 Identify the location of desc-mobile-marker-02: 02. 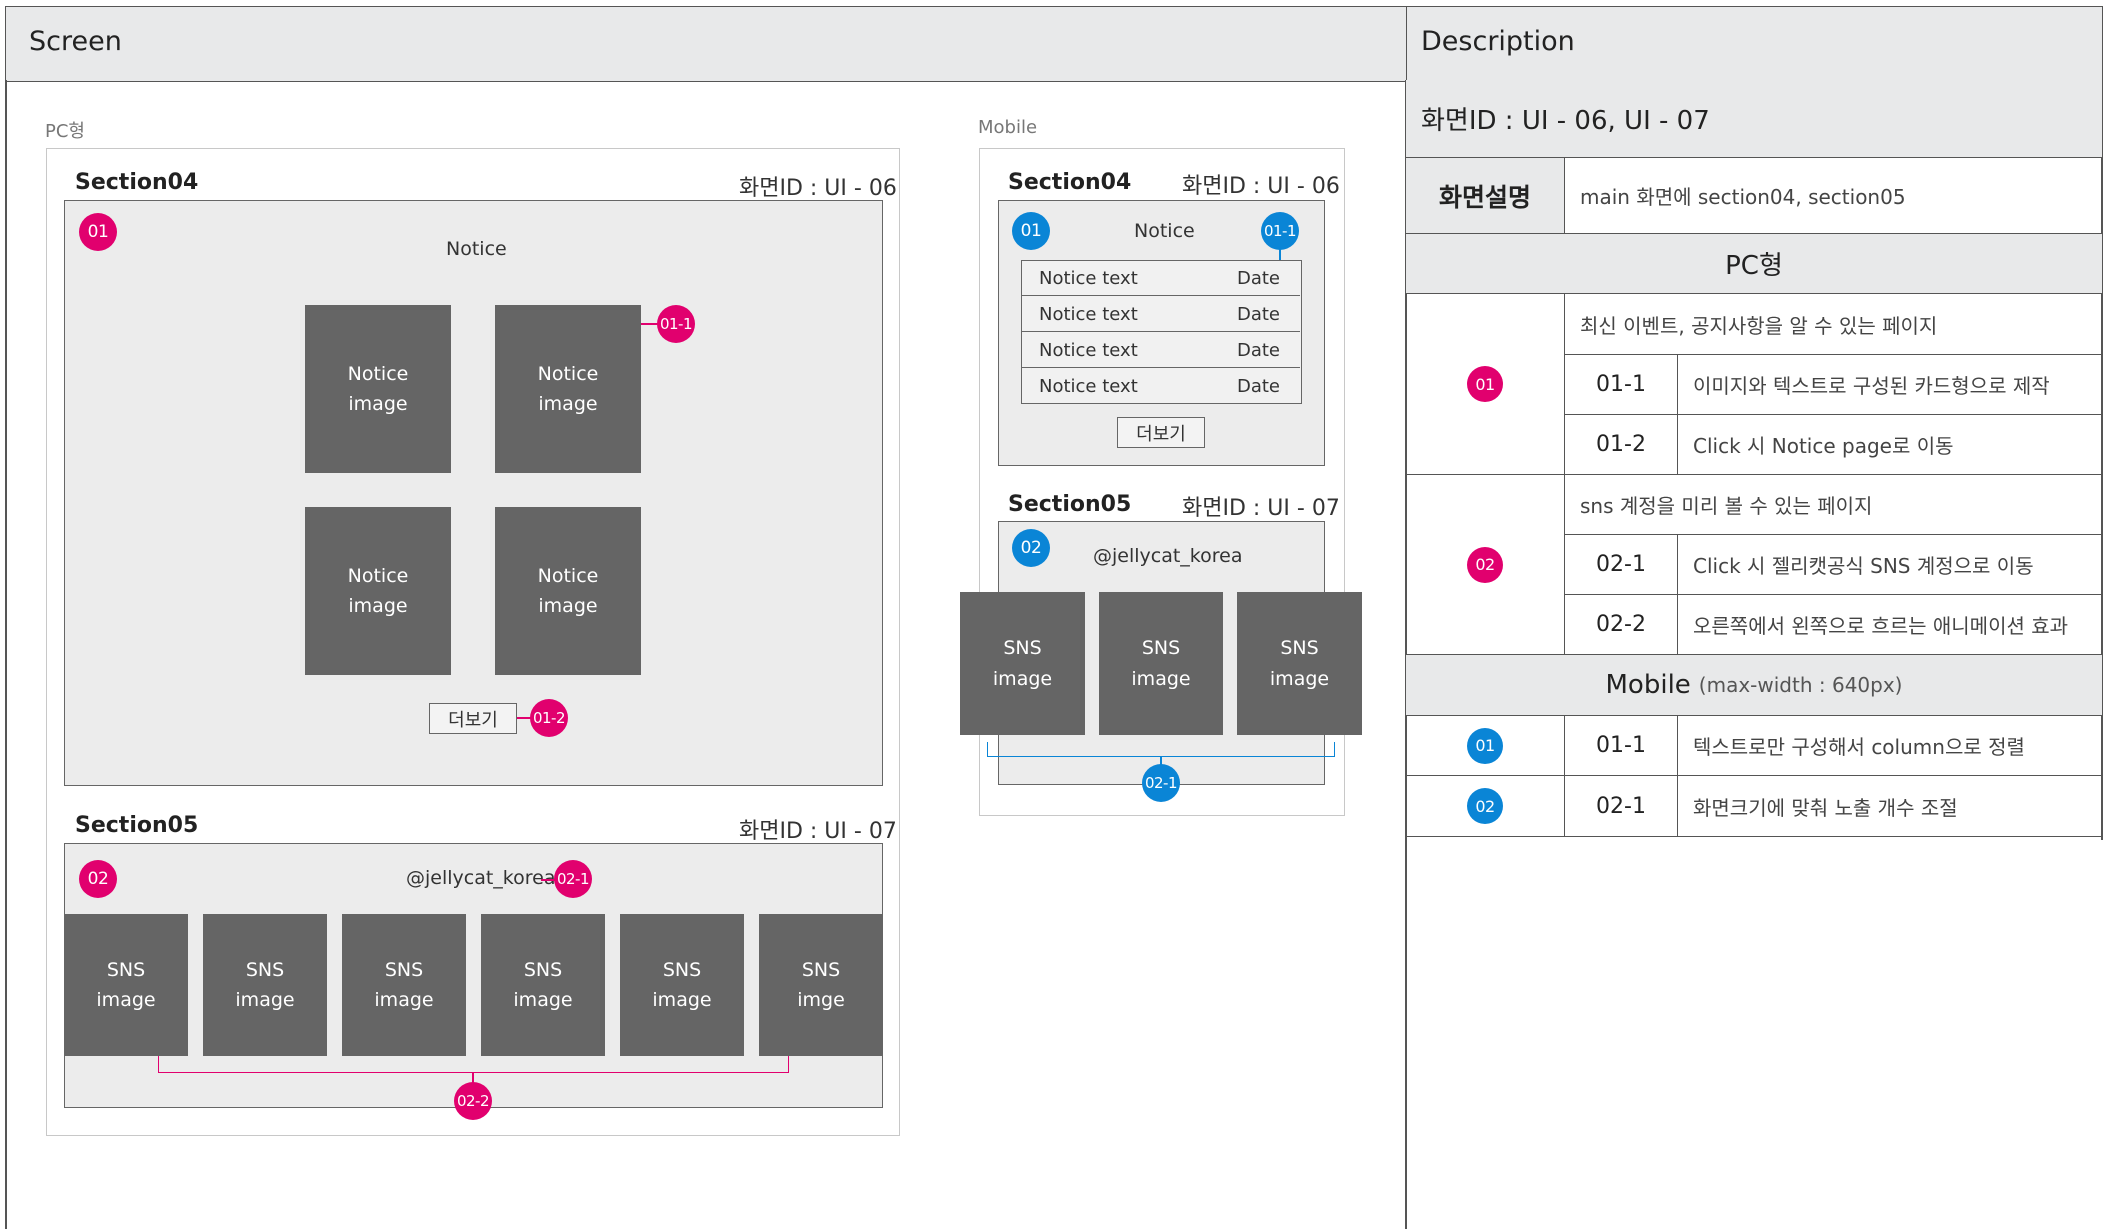
(1485, 806).